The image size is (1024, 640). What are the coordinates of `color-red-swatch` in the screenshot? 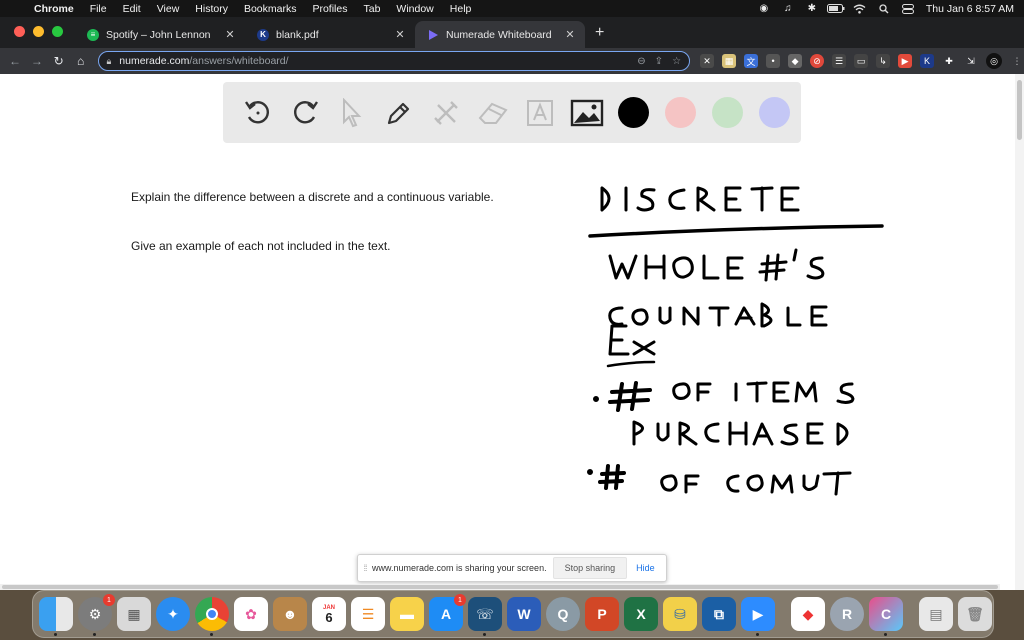 It's located at (680, 112).